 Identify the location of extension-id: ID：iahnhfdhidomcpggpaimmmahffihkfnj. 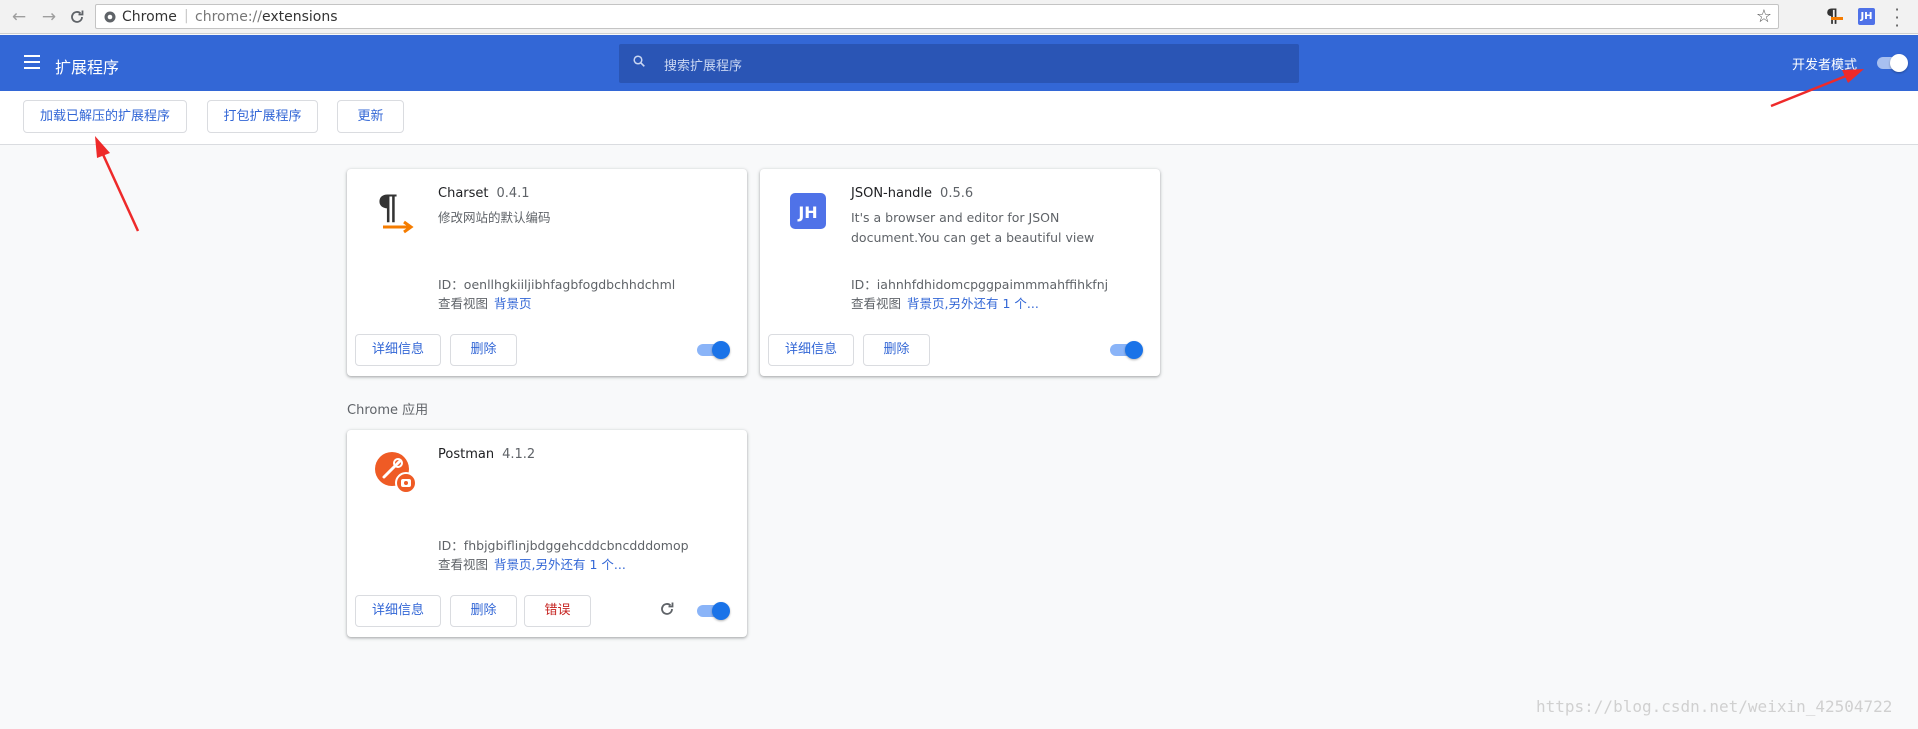
(980, 284).